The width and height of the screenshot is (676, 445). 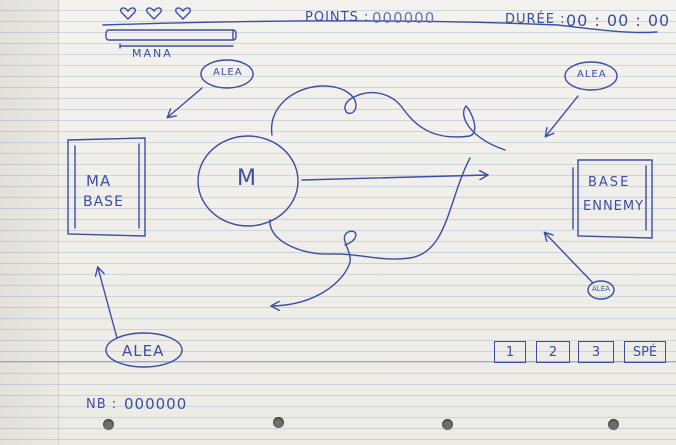 What do you see at coordinates (596, 352) in the screenshot?
I see `unit-3-button: 3` at bounding box center [596, 352].